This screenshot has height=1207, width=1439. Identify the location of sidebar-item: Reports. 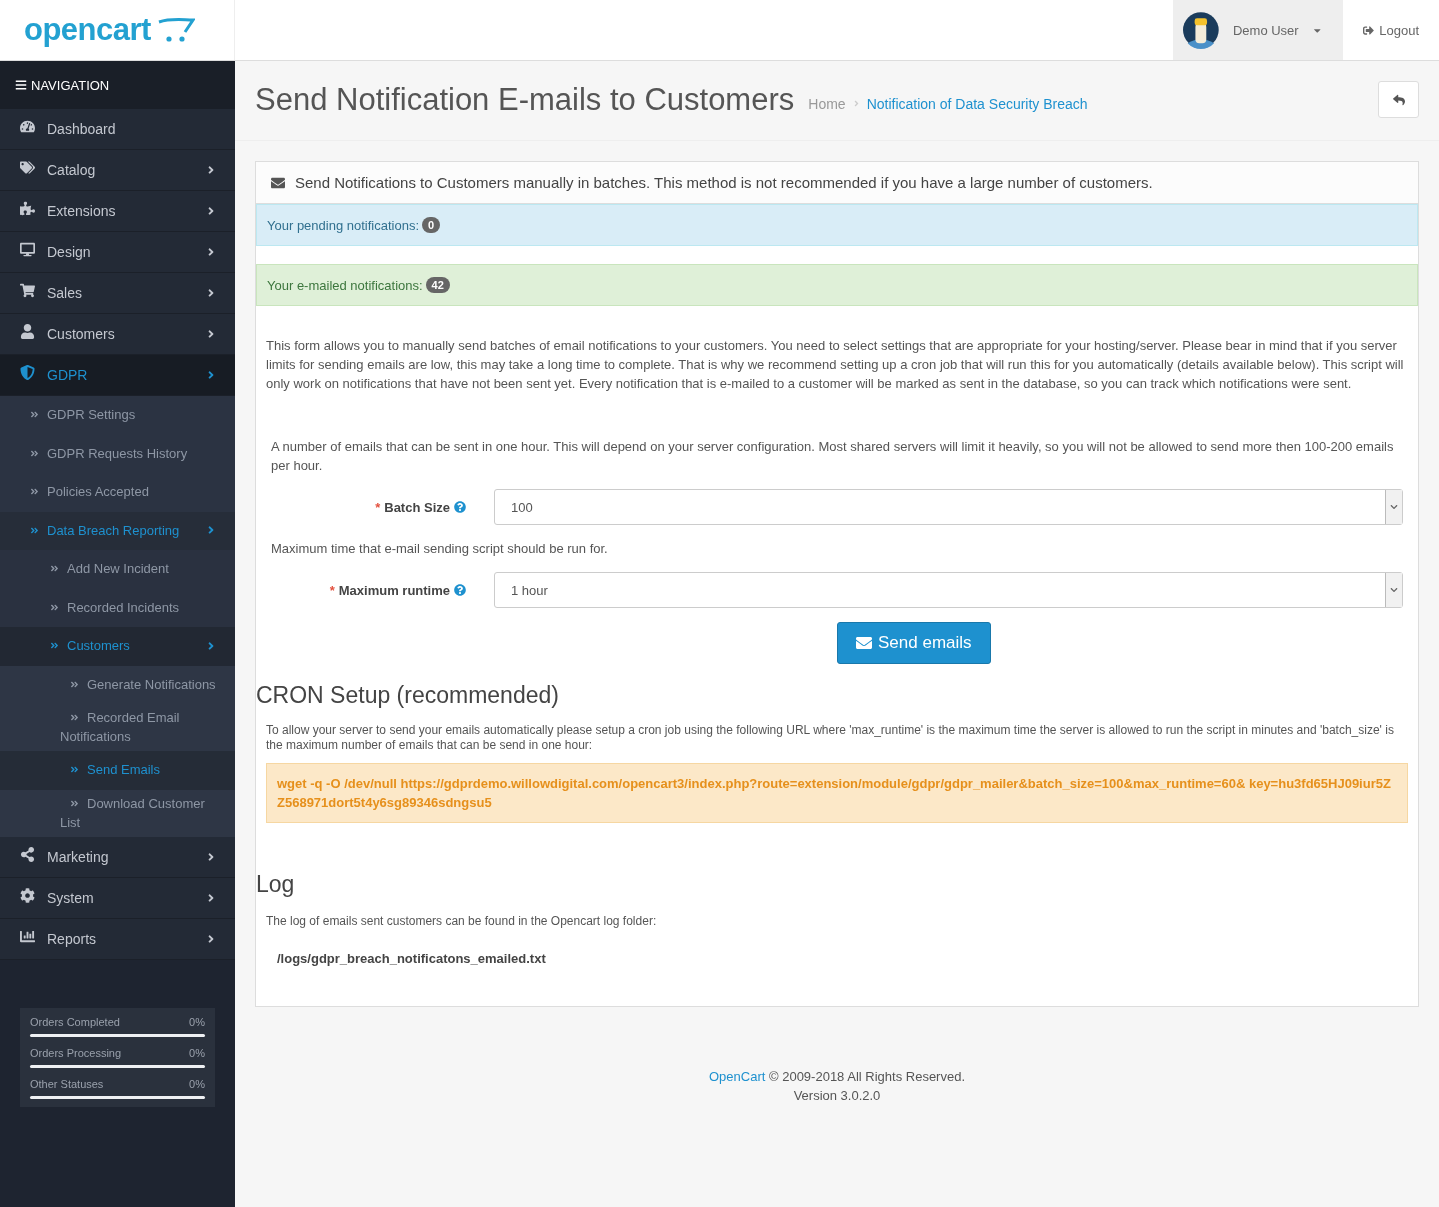
(117, 939).